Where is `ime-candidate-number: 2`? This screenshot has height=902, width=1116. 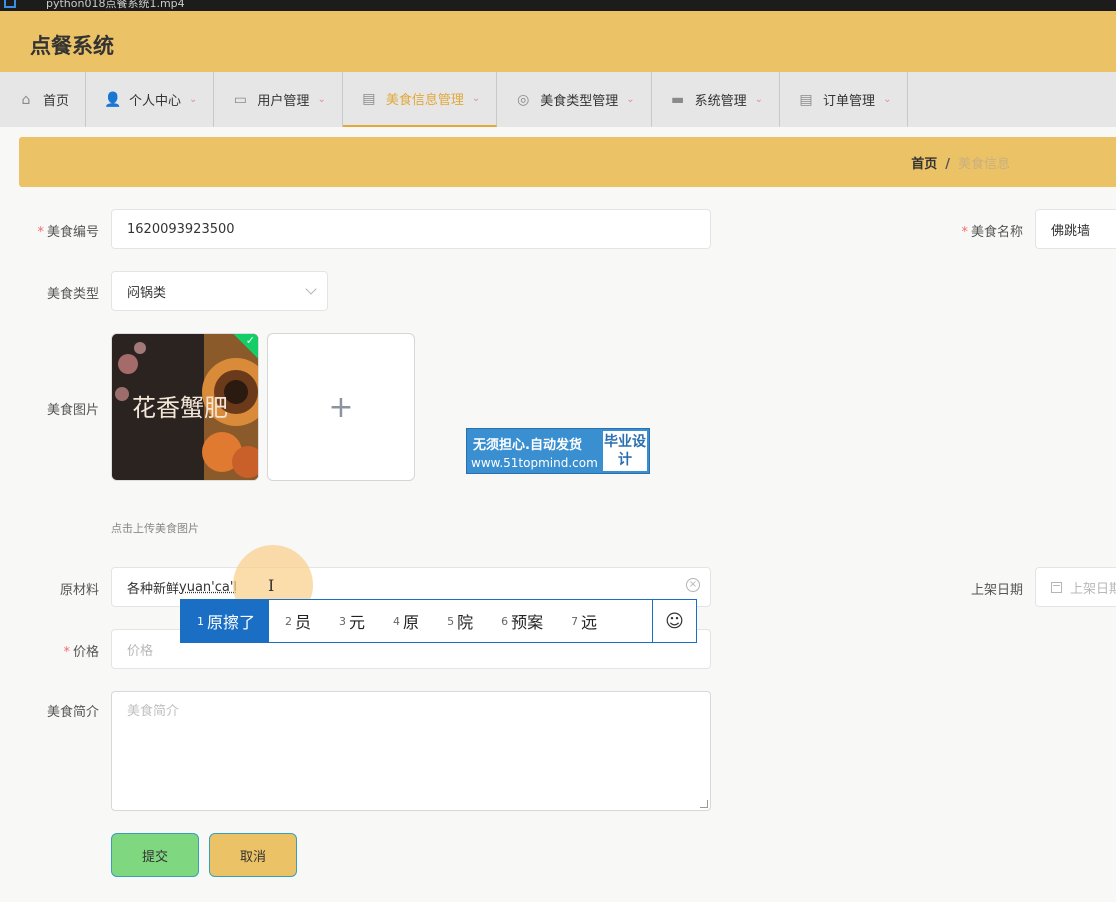 ime-candidate-number: 2 is located at coordinates (289, 621).